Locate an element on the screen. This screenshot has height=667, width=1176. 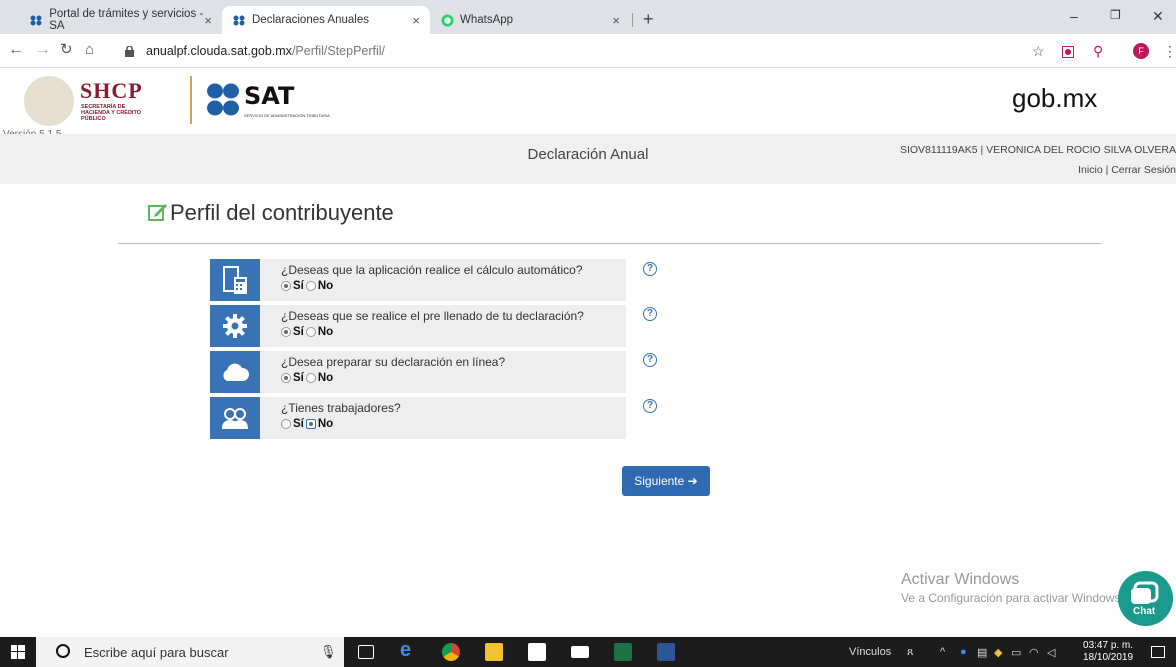
url-host: anualpf.clouda.sat.gob.mx is located at coordinates (219, 51).